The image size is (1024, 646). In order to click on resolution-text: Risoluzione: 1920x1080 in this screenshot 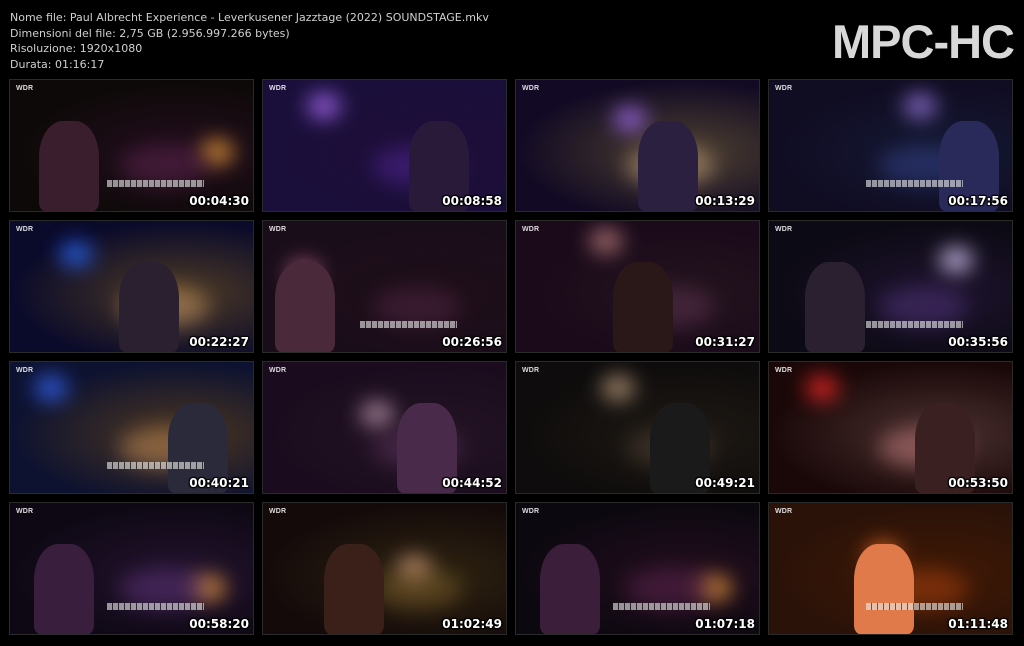, I will do `click(76, 49)`.